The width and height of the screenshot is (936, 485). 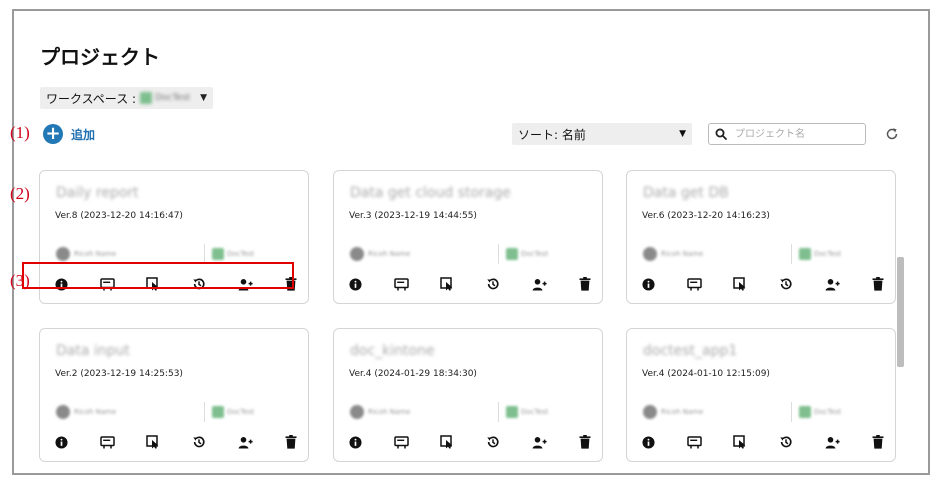 I want to click on refresh-icon, so click(x=892, y=134).